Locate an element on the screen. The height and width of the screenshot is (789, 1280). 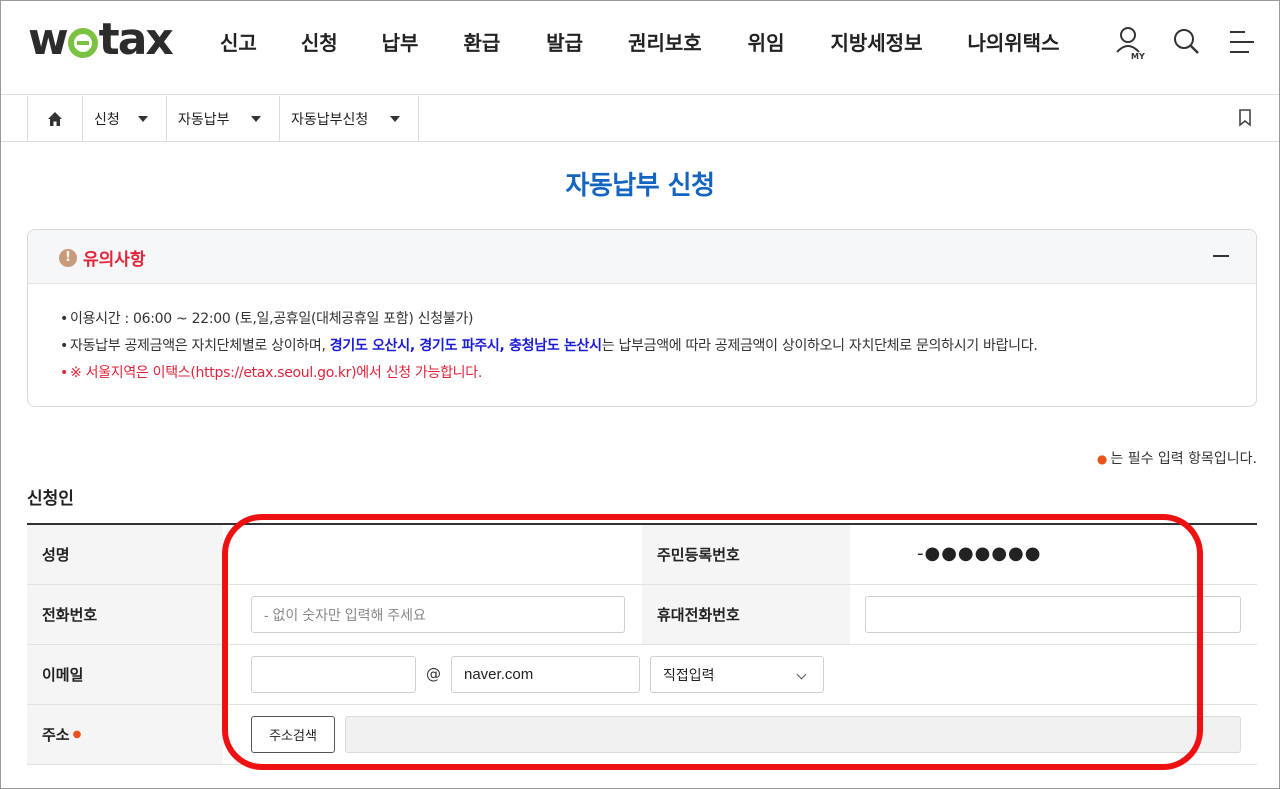
required-note: ● 는 필수 입력 항목입니다. is located at coordinates (1177, 458).